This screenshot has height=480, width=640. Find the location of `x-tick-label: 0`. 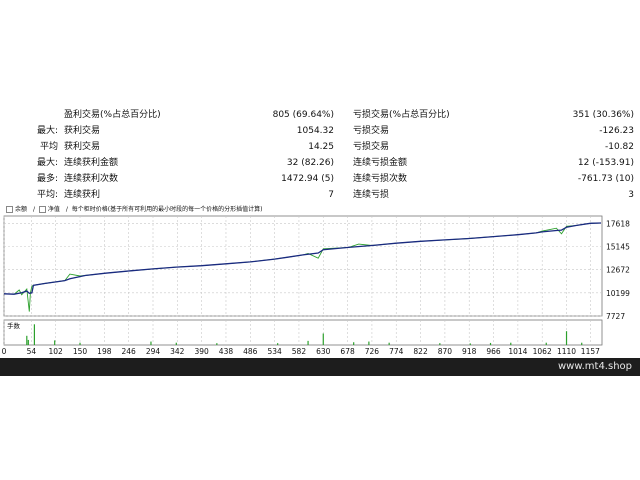

x-tick-label: 0 is located at coordinates (4, 351).